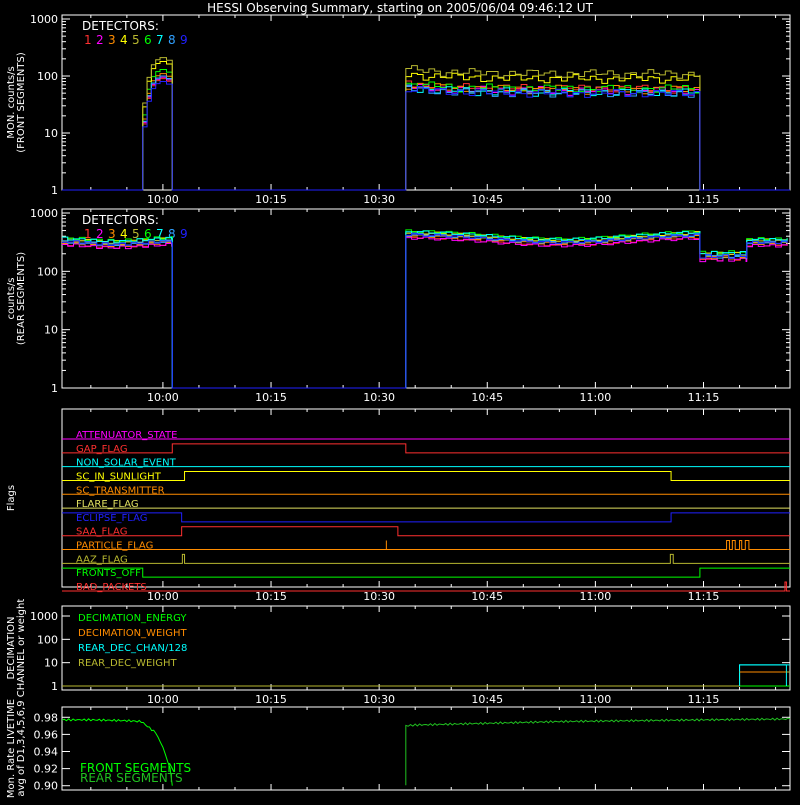  What do you see at coordinates (426, 449) in the screenshot?
I see `flag-row-gap-flag: GAP_FLAG` at bounding box center [426, 449].